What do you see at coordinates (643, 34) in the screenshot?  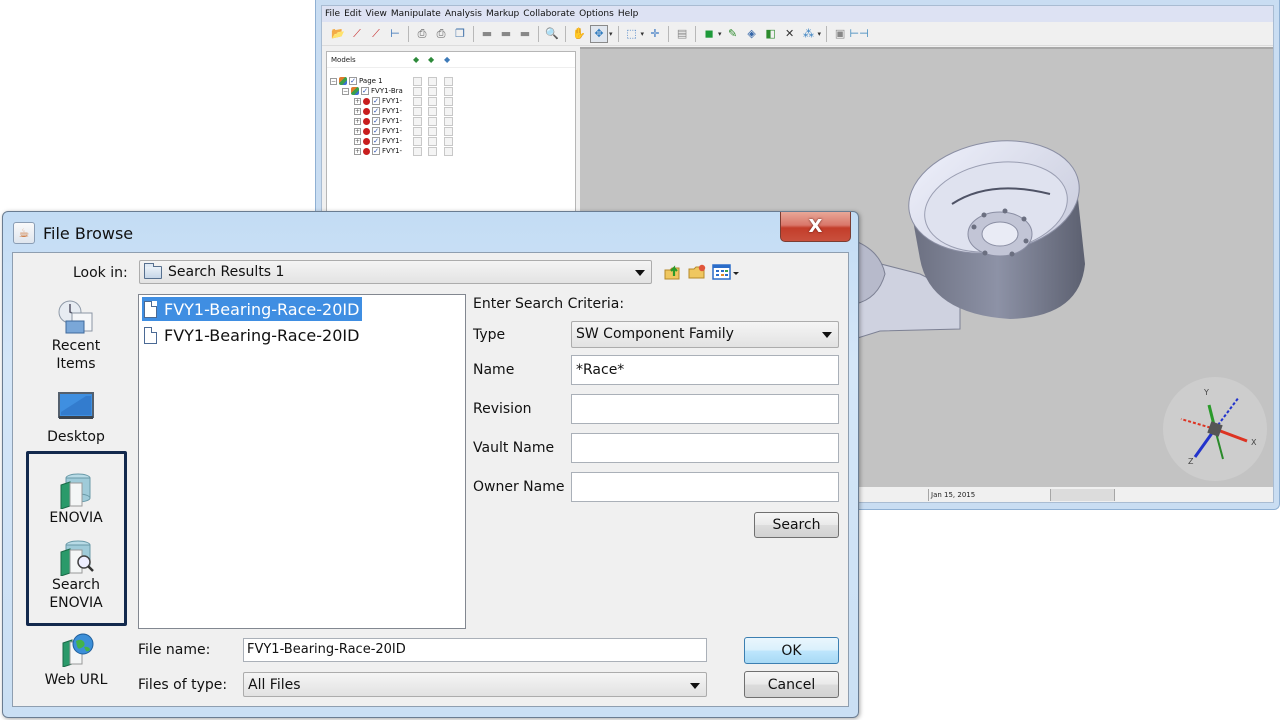 I see `zoom-dropdown-icon: ▾` at bounding box center [643, 34].